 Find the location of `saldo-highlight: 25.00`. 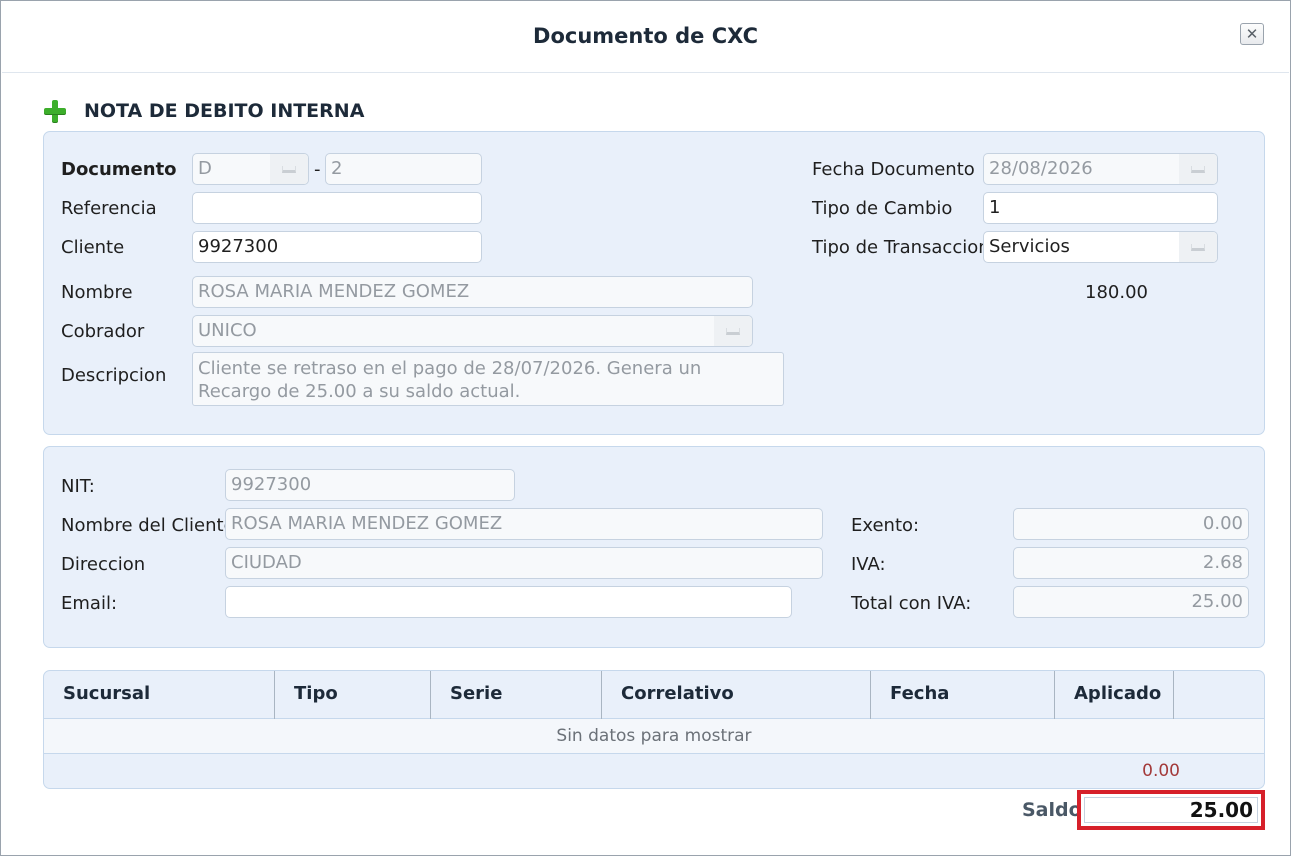

saldo-highlight: 25.00 is located at coordinates (1171, 810).